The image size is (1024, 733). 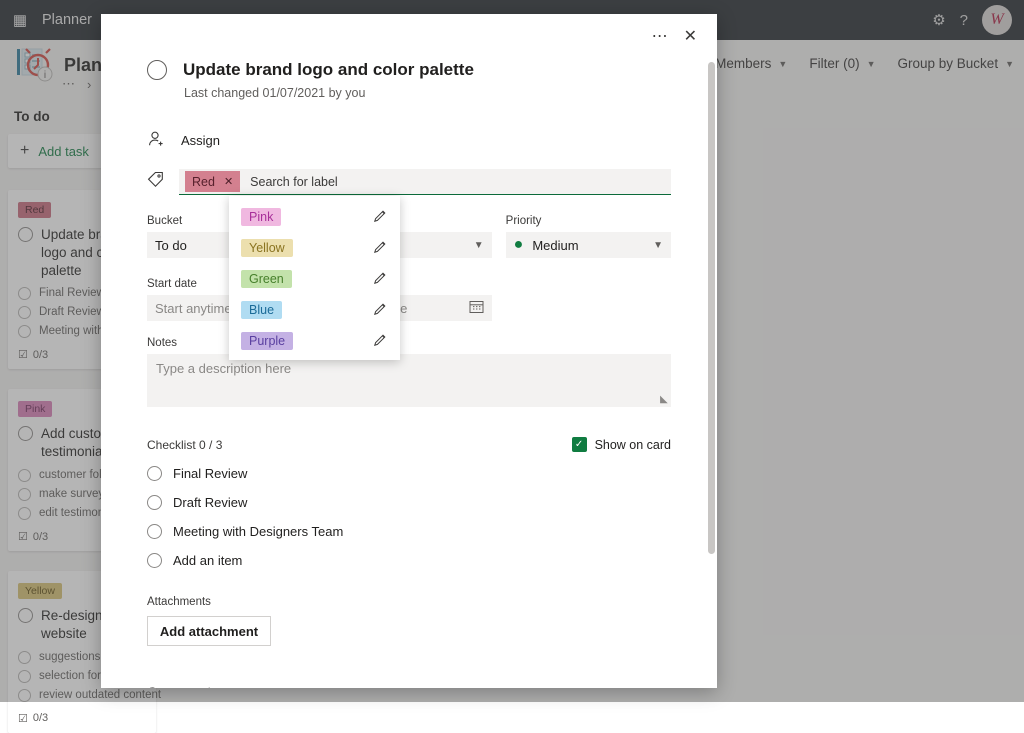 What do you see at coordinates (208, 560) in the screenshot?
I see `checklist-item-label: Add an item` at bounding box center [208, 560].